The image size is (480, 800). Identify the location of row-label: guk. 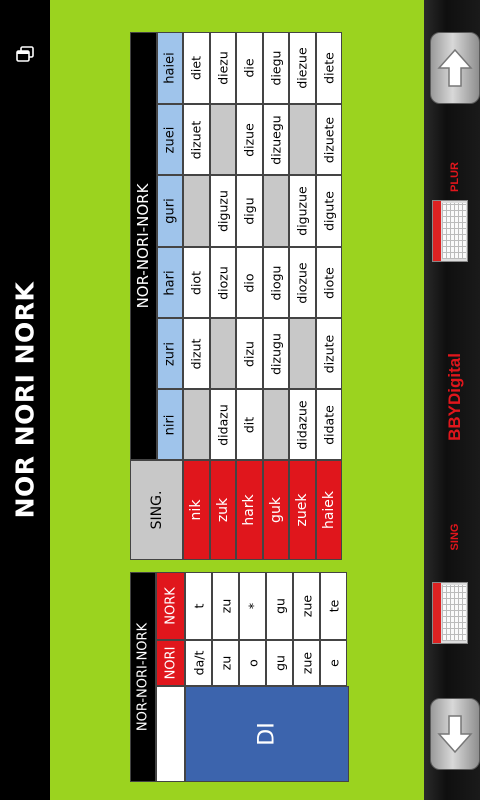
(275, 510).